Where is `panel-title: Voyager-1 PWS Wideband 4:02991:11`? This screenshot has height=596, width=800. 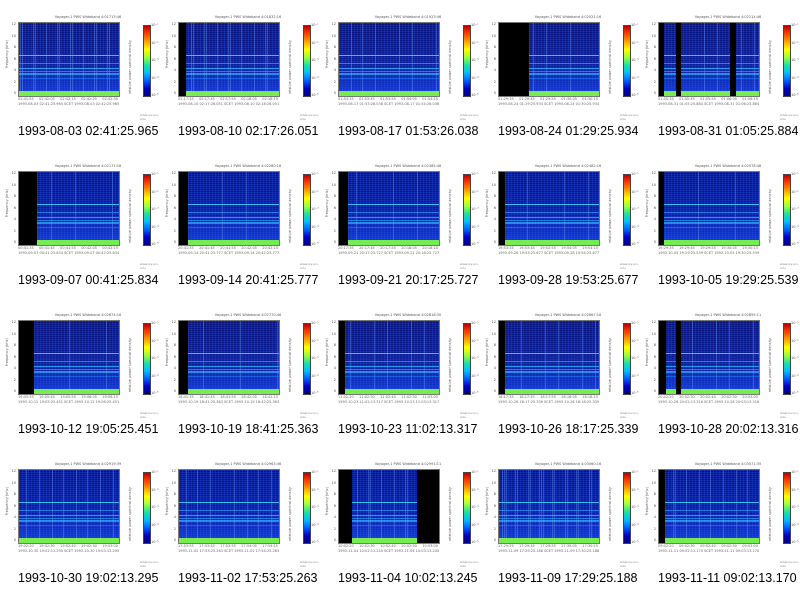 panel-title: Voyager-1 PWS Wideband 4:02991:11 is located at coordinates (408, 464).